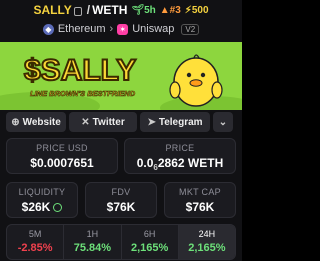 This screenshot has width=320, height=261. I want to click on change-tab-24h: 24H 2,165%, so click(206, 242).